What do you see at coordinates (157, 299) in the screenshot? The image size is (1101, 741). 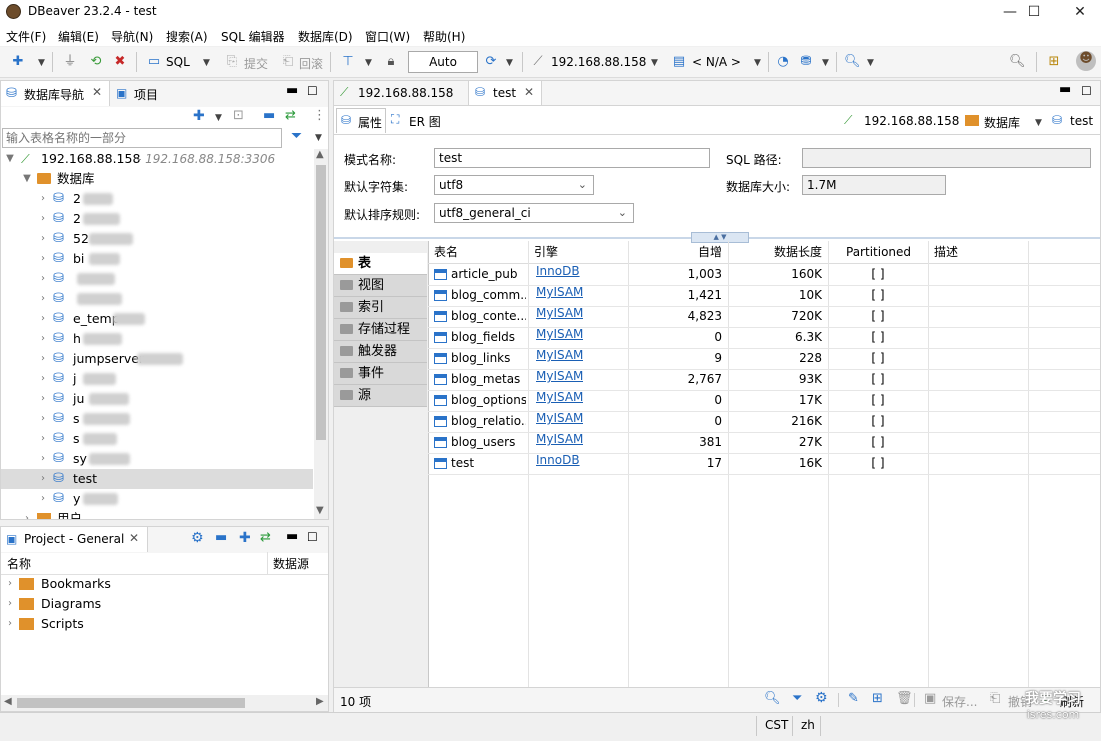 I see `tree-database-item: › ⛁` at bounding box center [157, 299].